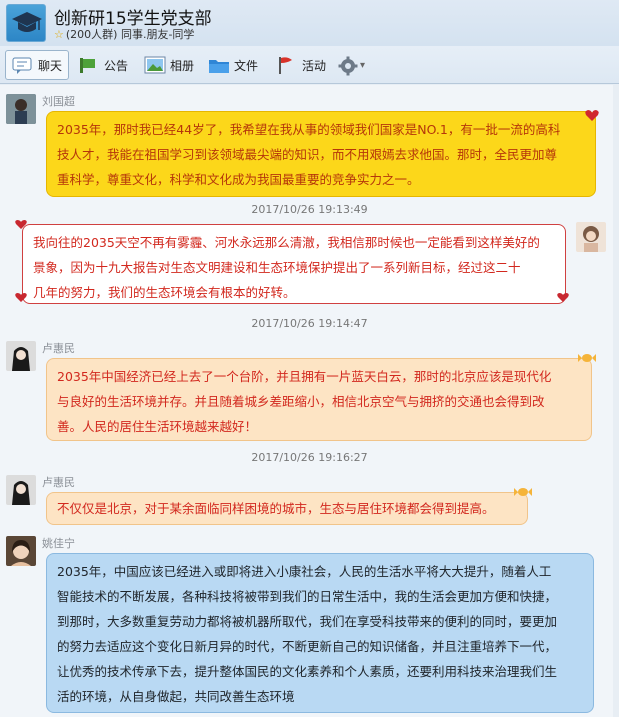 The image size is (619, 717). Describe the element at coordinates (233, 65) in the screenshot. I see `tab-files: 文件` at that location.